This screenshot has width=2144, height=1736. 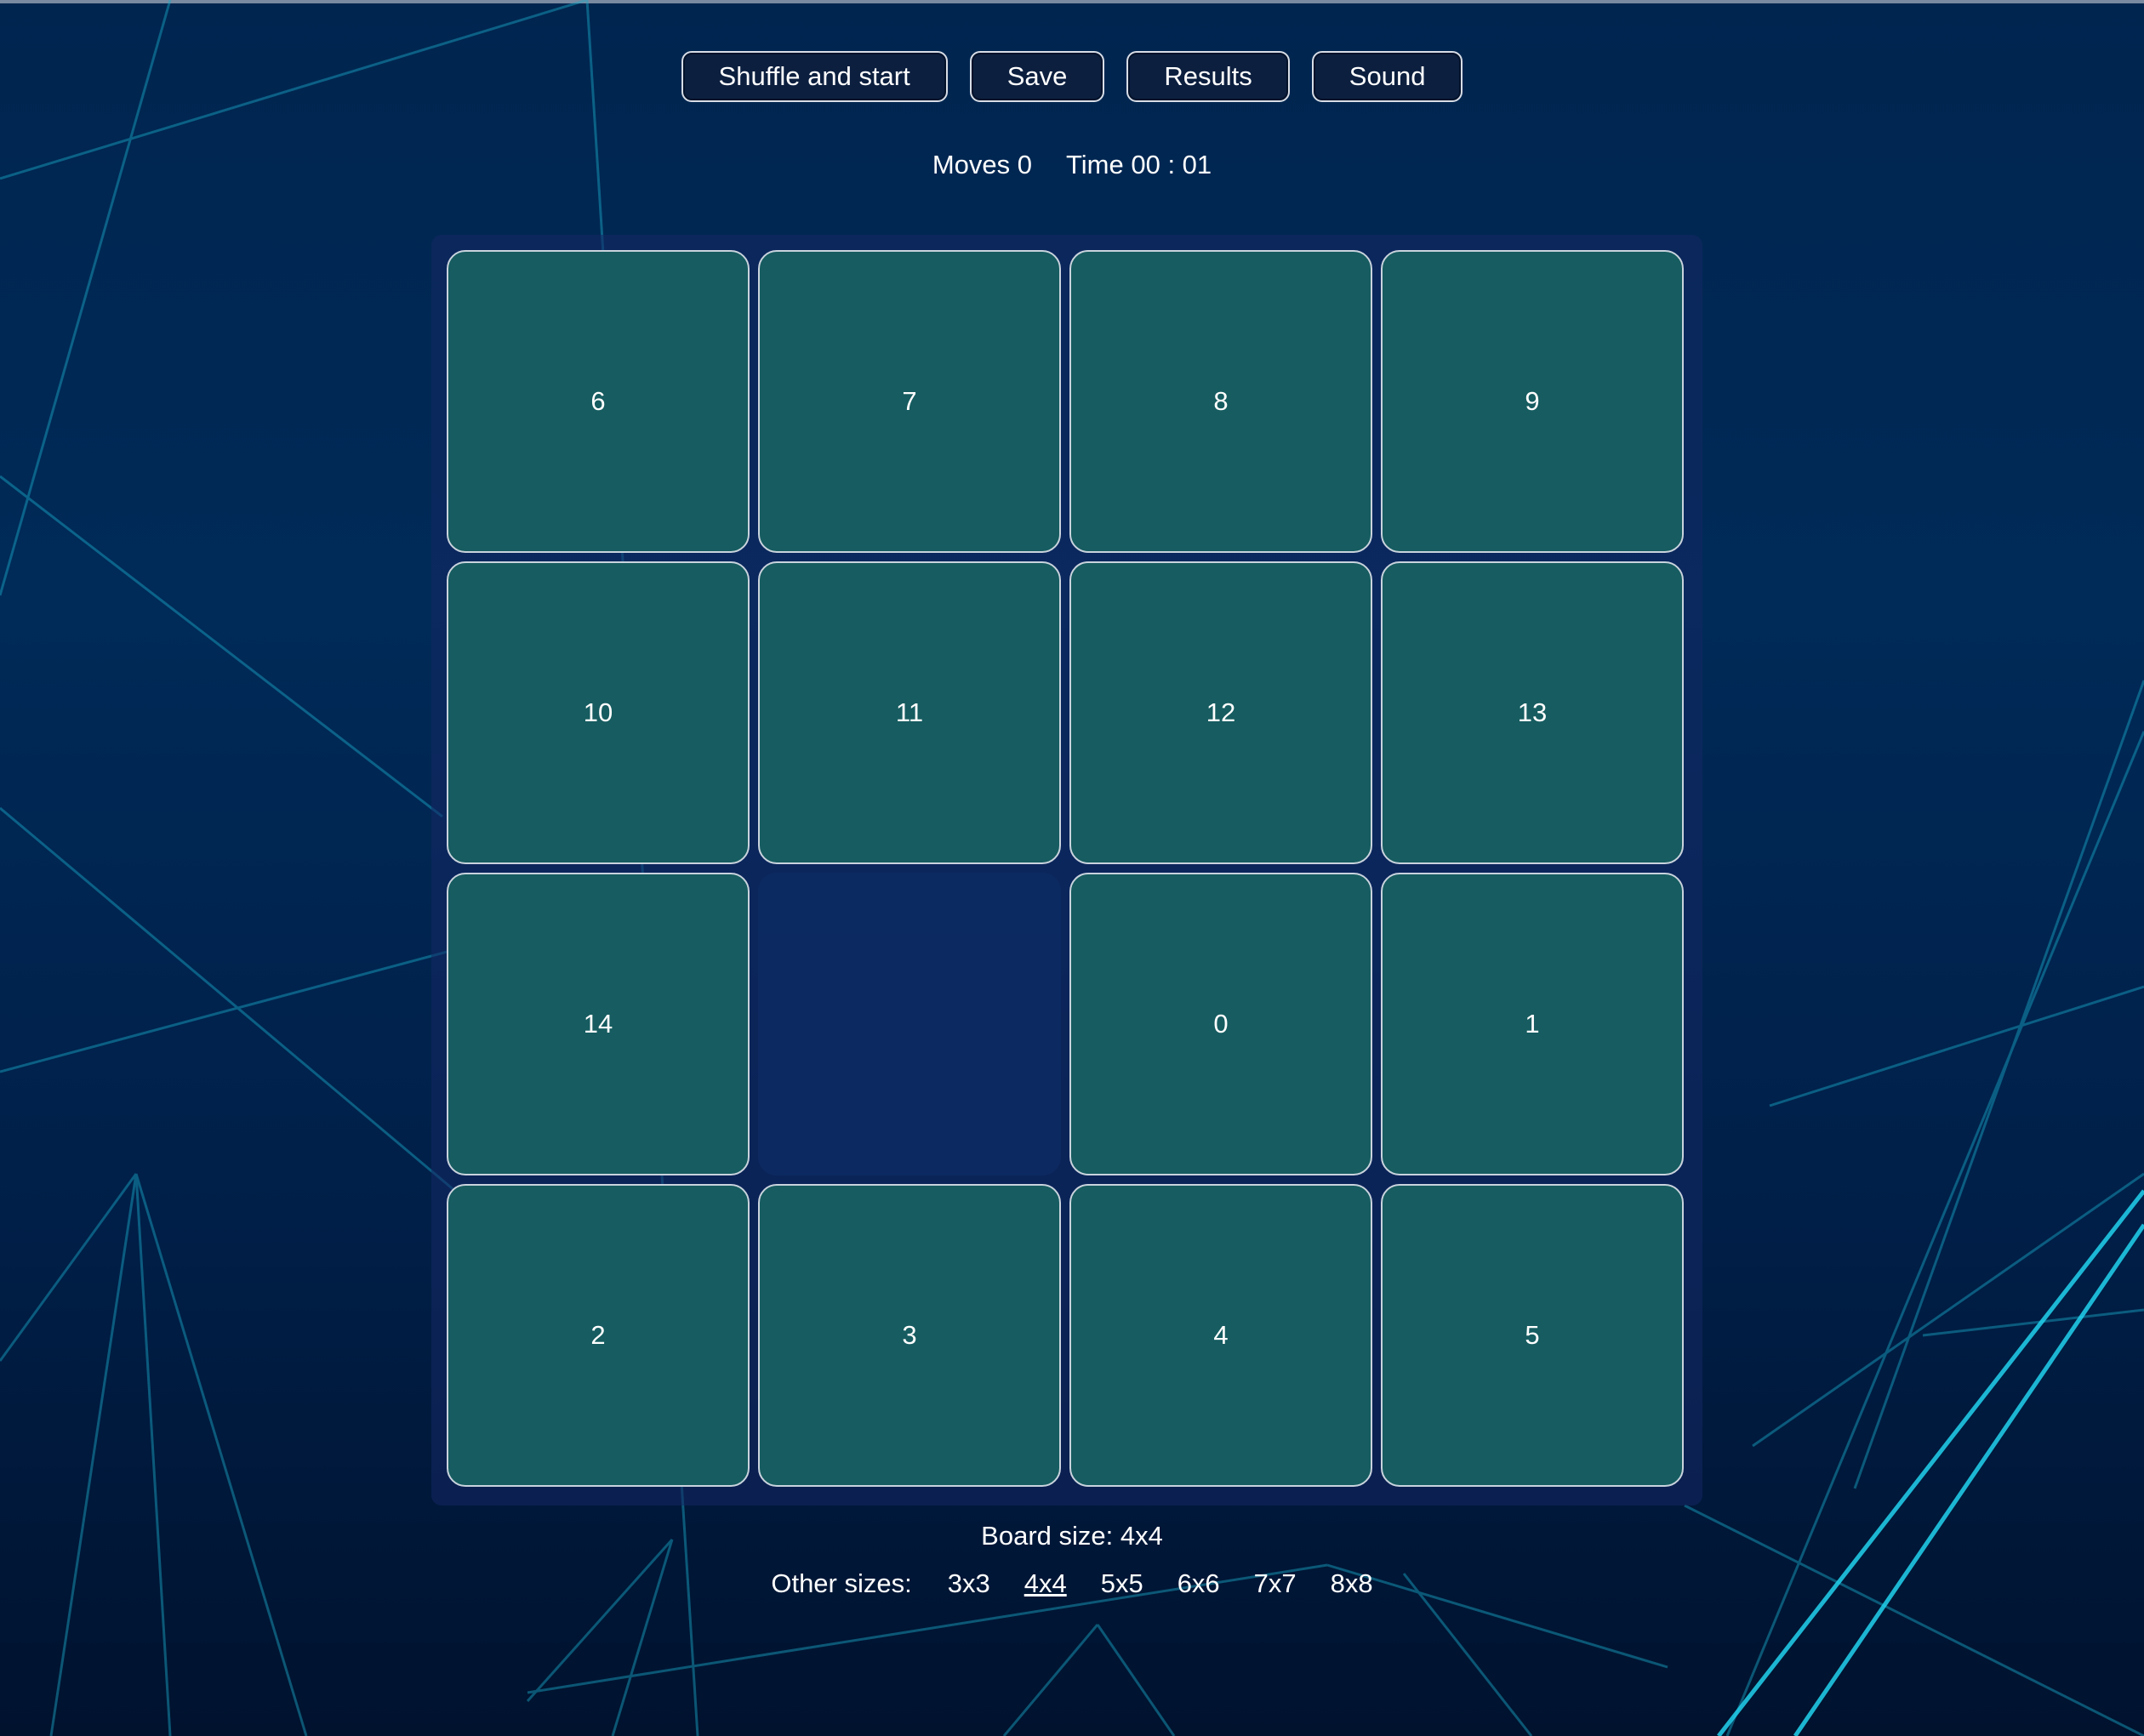 I want to click on puzzle-tile: 1, so click(x=1532, y=1024).